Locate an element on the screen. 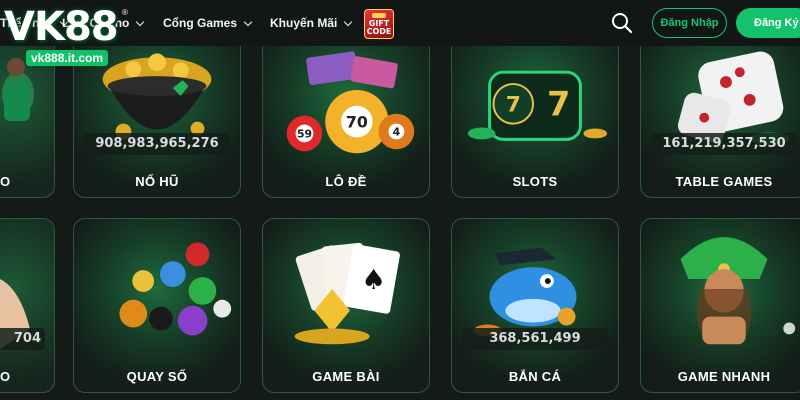 The image size is (800, 400). nav-promotions: Khuyến Mãi is located at coordinates (311, 23).